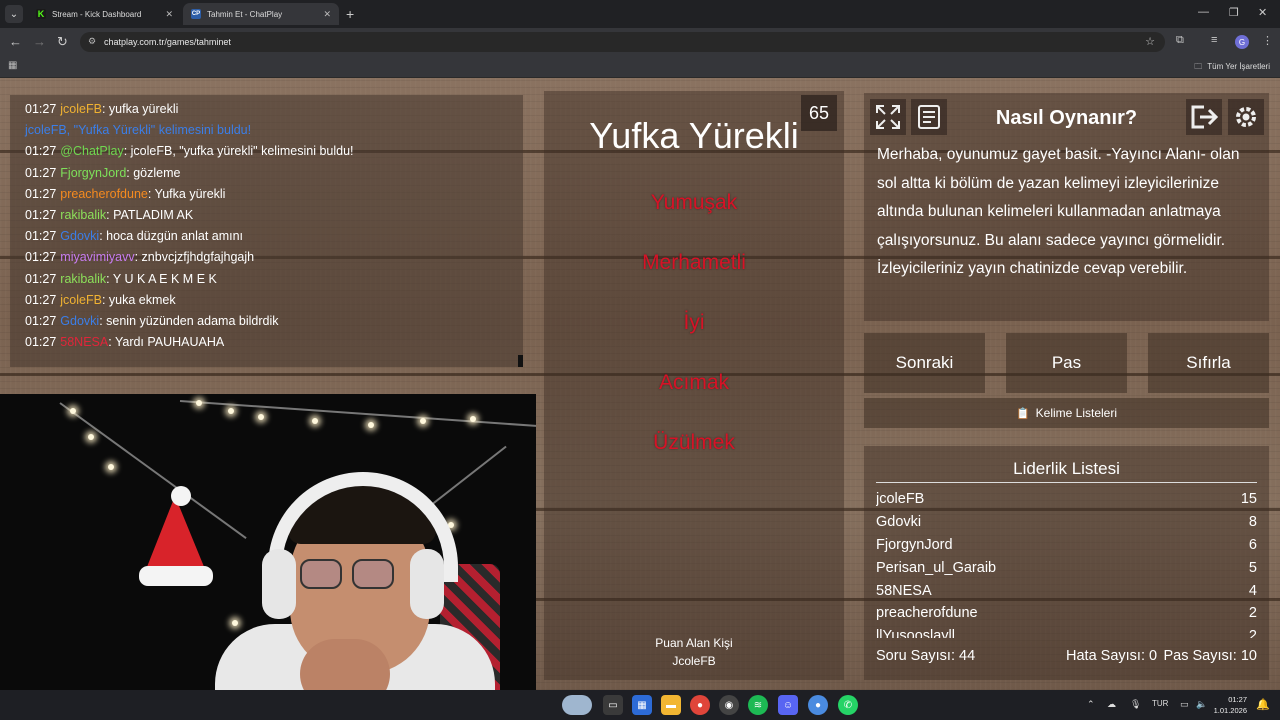 Image resolution: width=1280 pixels, height=720 pixels. What do you see at coordinates (1066, 545) in the screenshot?
I see `leaderboard-row: FjorgynJord 6` at bounding box center [1066, 545].